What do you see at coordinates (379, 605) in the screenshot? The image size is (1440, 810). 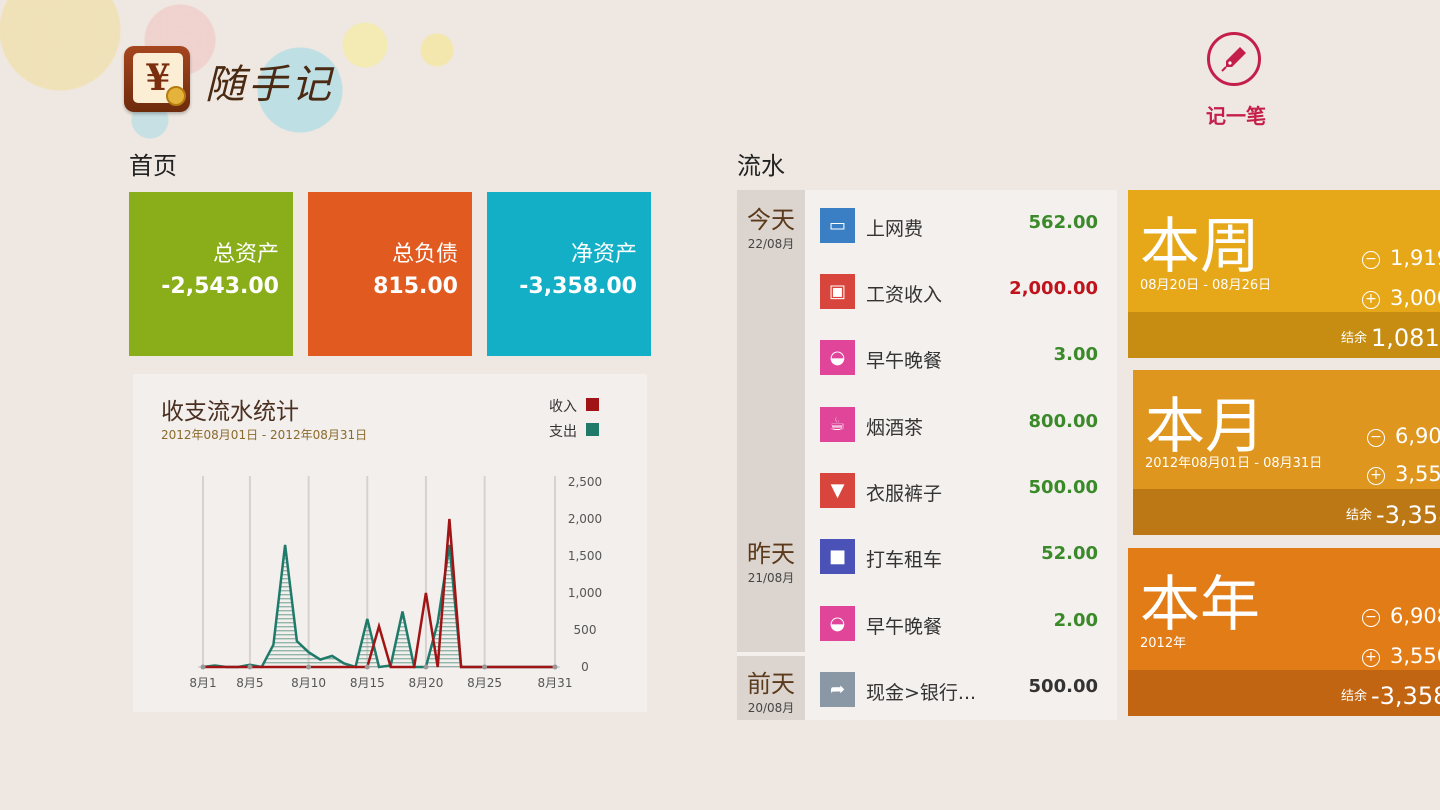 I see `expense-area` at bounding box center [379, 605].